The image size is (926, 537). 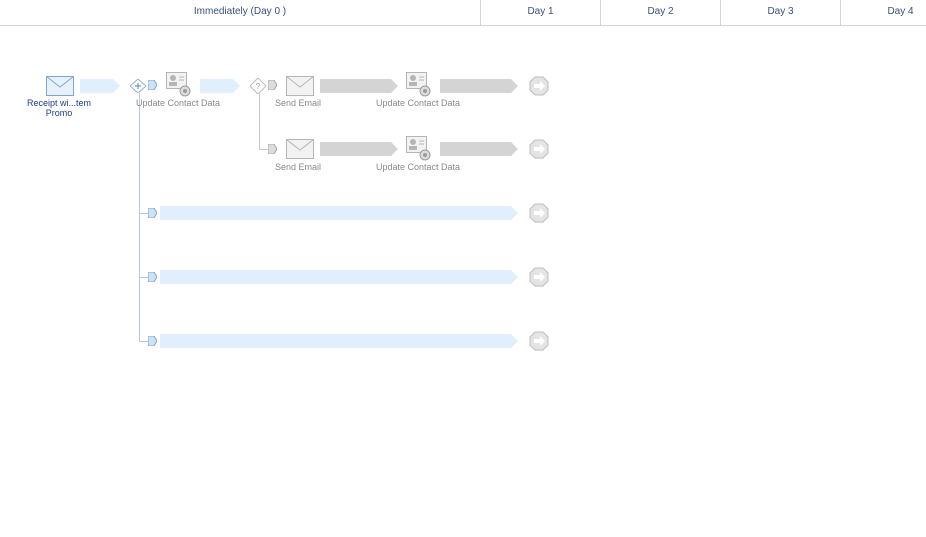 I want to click on timeline-day-3: Day 3, so click(x=780, y=12).